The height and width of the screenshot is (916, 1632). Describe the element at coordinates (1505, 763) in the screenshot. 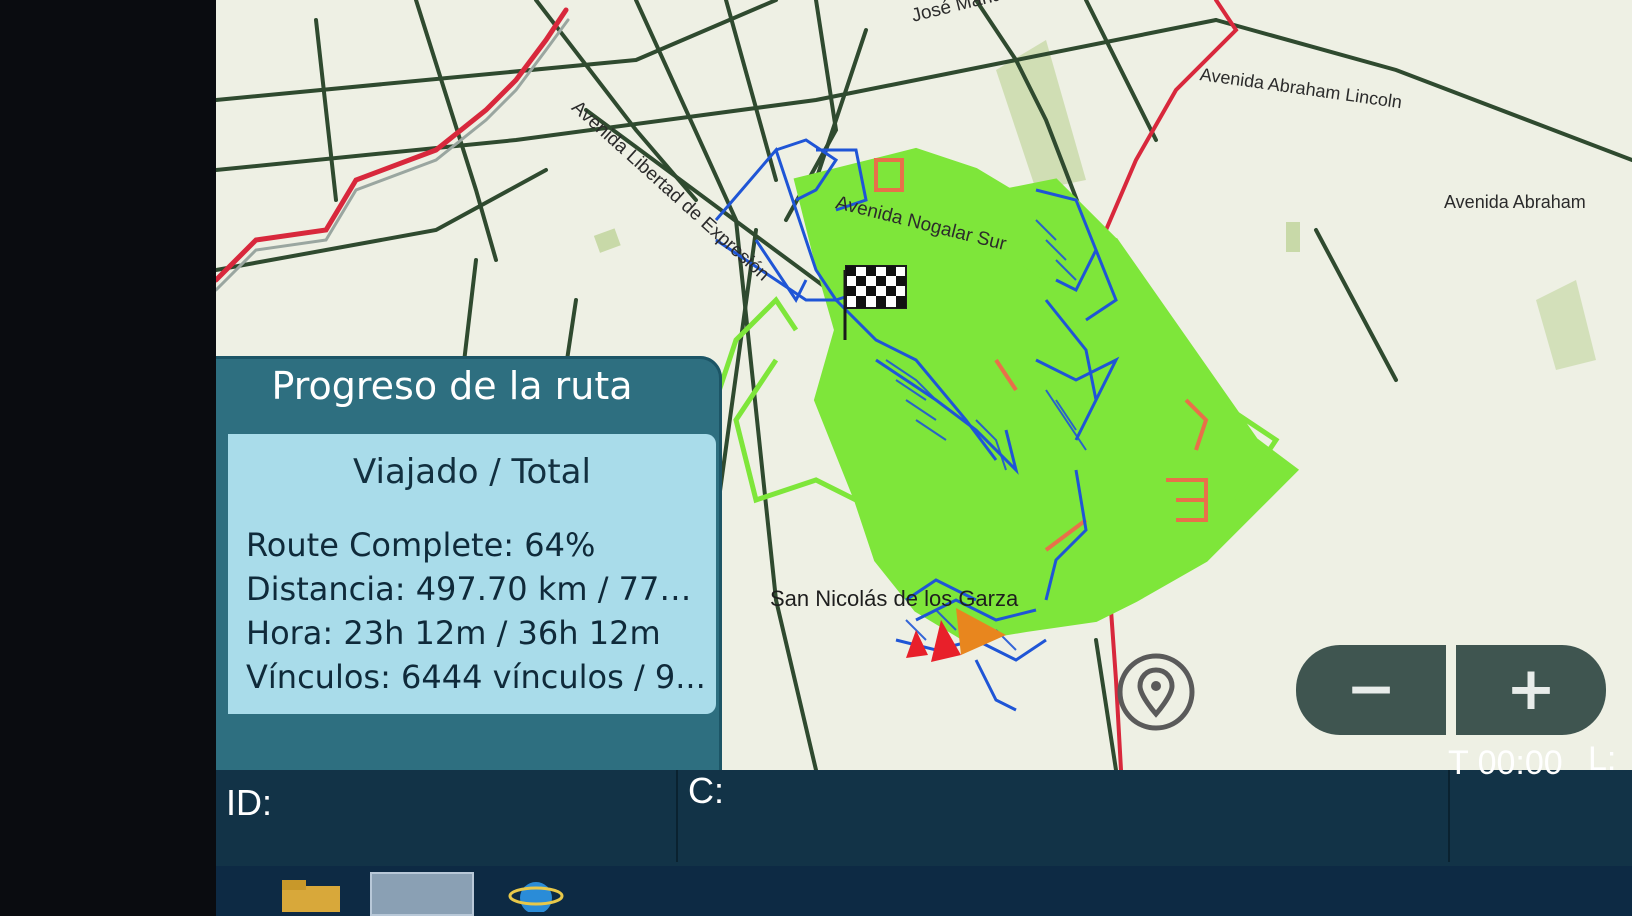

I see `timer-label: T 00:00` at that location.